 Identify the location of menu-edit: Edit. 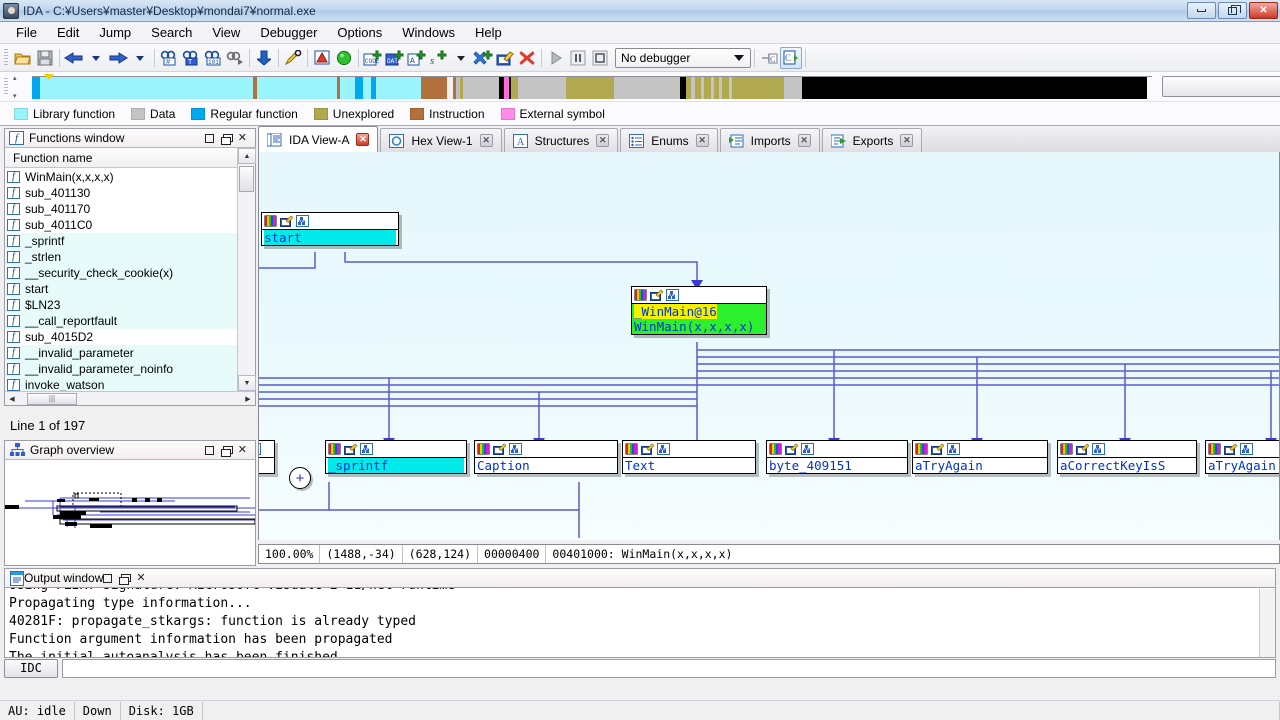
(68, 32).